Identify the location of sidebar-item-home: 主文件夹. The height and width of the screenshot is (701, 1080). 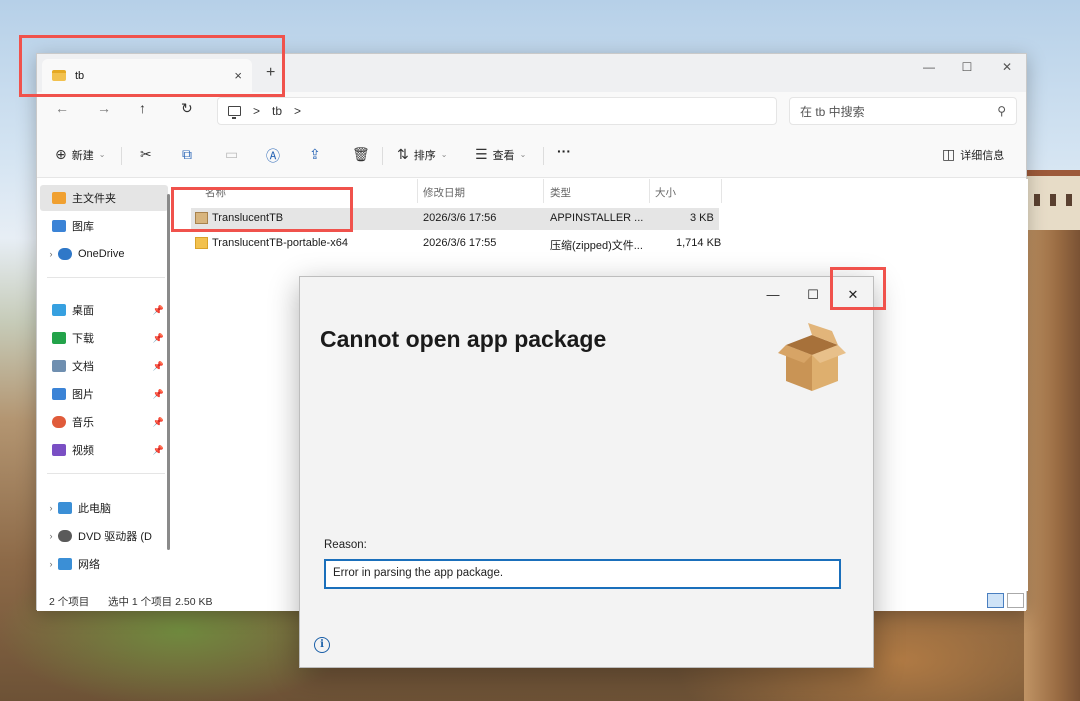
(104, 198).